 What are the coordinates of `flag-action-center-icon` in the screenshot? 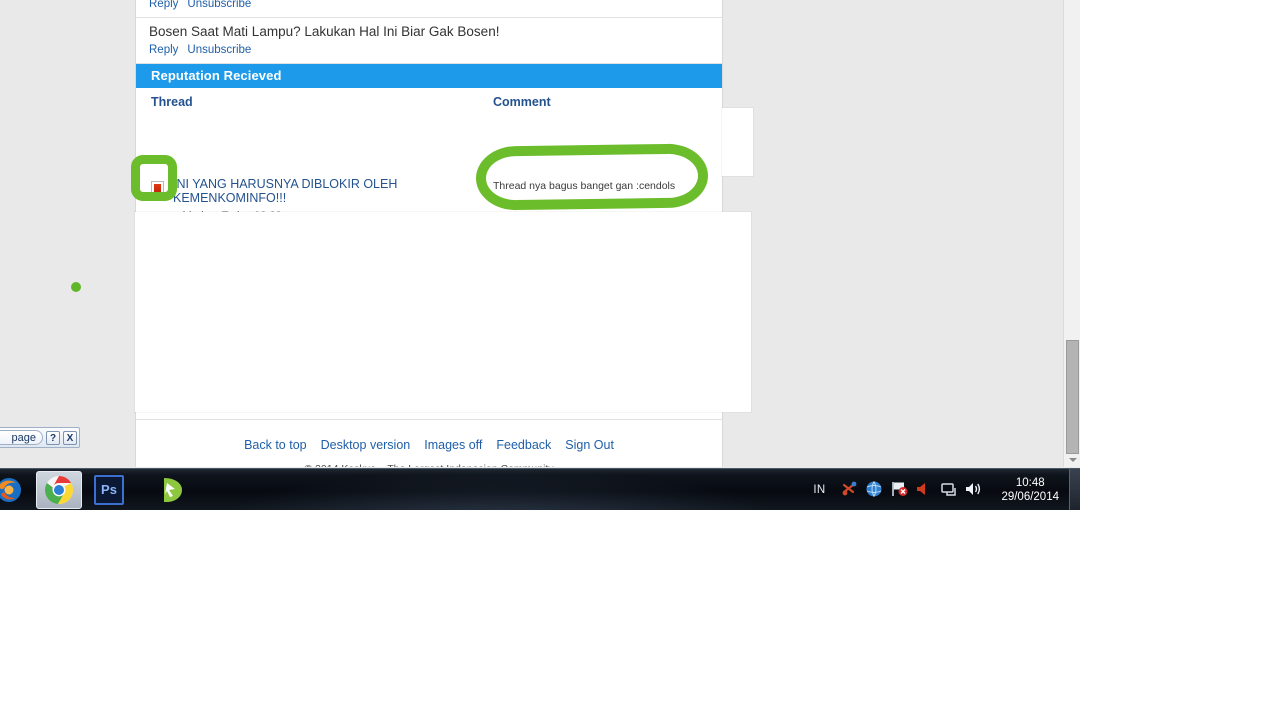 It's located at (900, 490).